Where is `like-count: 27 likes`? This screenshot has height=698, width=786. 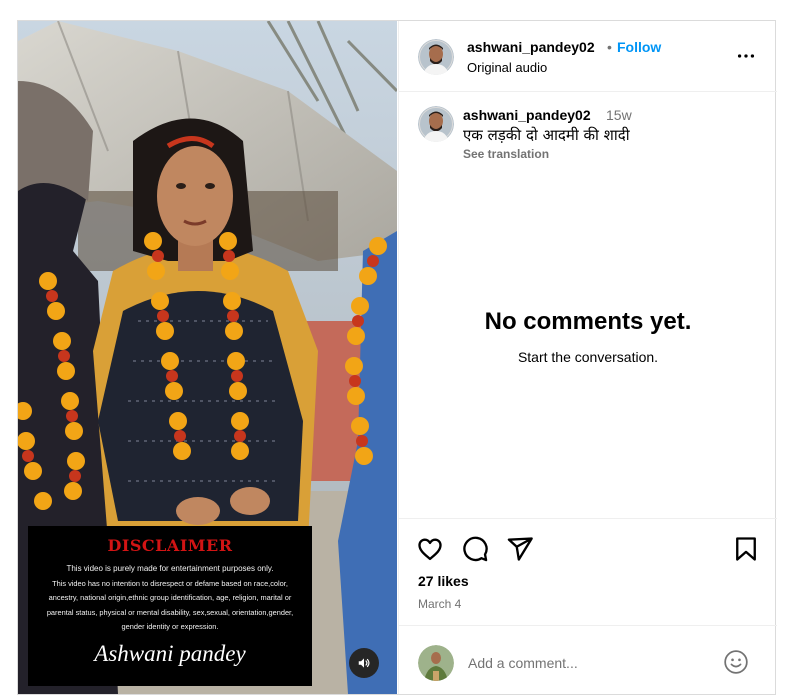 like-count: 27 likes is located at coordinates (443, 581).